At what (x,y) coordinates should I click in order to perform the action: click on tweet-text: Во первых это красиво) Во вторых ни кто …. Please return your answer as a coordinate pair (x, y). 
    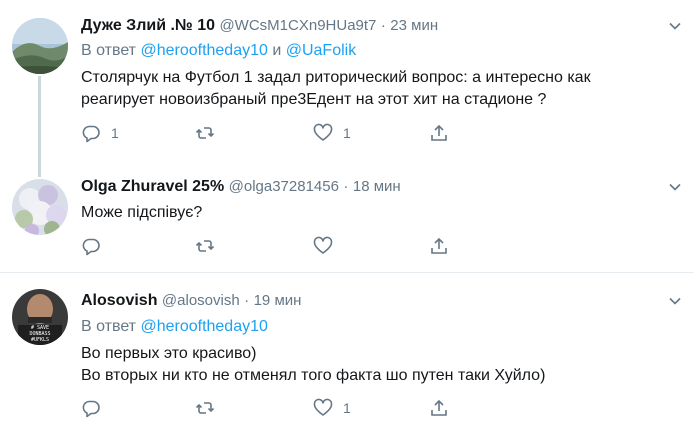
    Looking at the image, I should click on (381, 365).